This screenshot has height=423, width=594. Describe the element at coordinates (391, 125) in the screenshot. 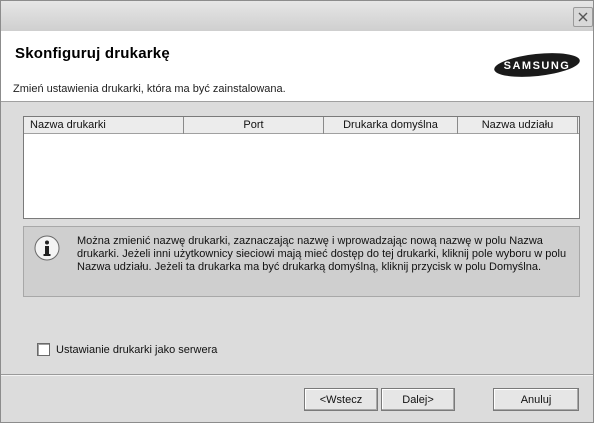

I see `column-header-default-printer: Drukarka domyślna` at that location.